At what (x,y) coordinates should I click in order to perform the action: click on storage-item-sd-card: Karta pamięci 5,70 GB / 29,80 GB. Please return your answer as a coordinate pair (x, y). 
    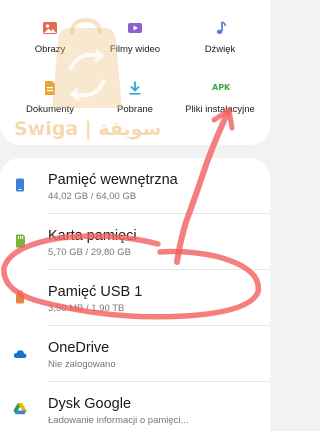
    Looking at the image, I should click on (135, 242).